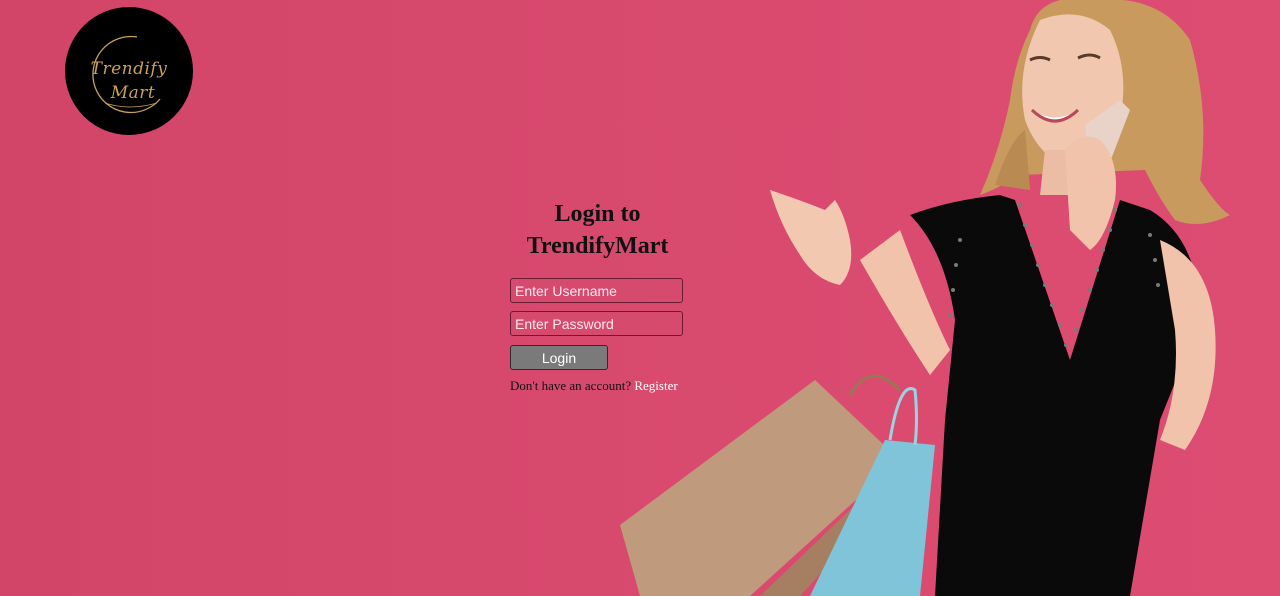 Image resolution: width=1280 pixels, height=596 pixels. I want to click on login-title-line2: TrendifyMart, so click(597, 246).